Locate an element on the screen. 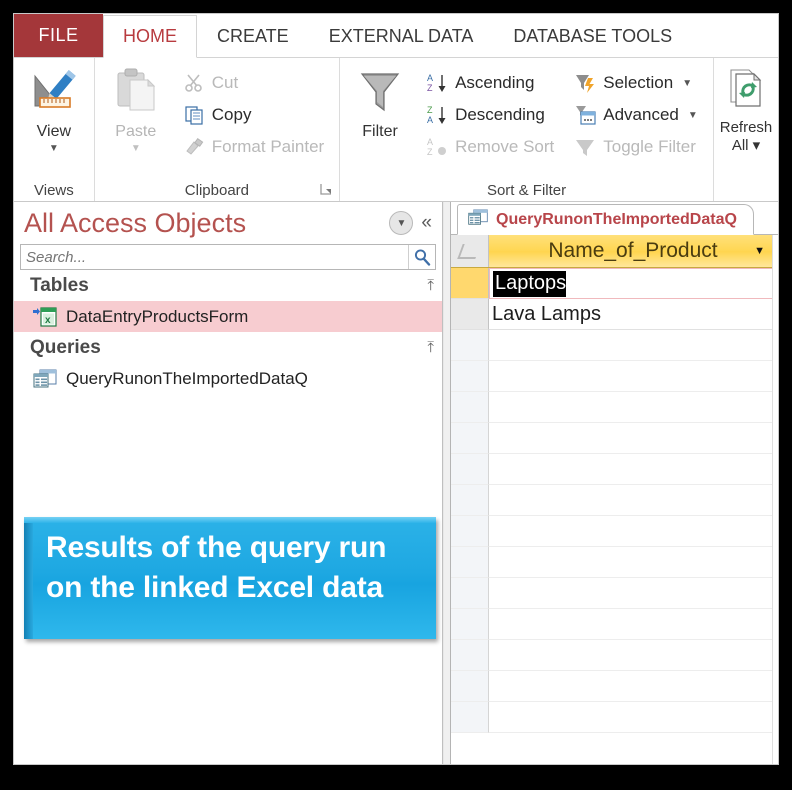 The image size is (792, 790). selection-label: Selection is located at coordinates (638, 82).